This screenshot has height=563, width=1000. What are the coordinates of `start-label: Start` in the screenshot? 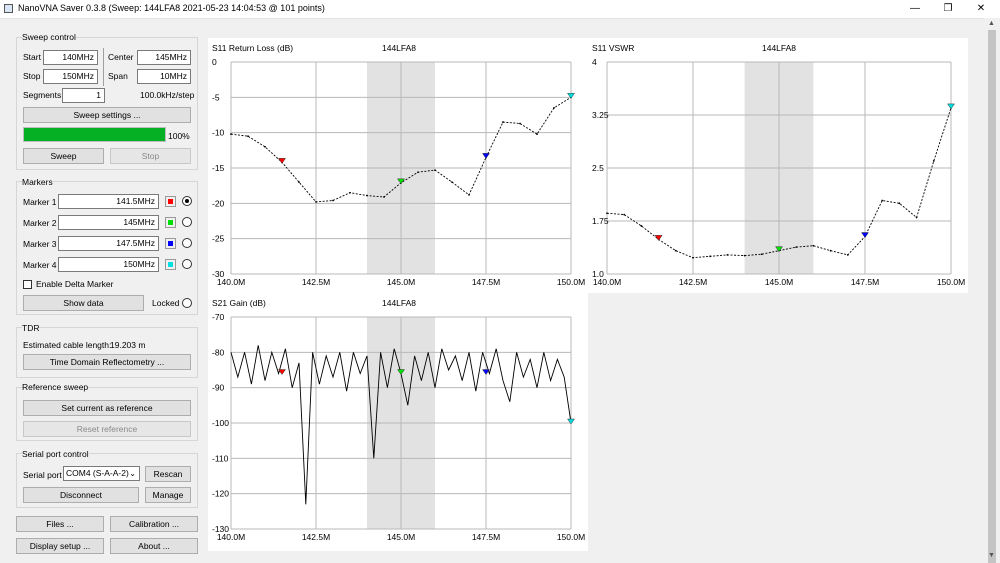 It's located at (32, 57).